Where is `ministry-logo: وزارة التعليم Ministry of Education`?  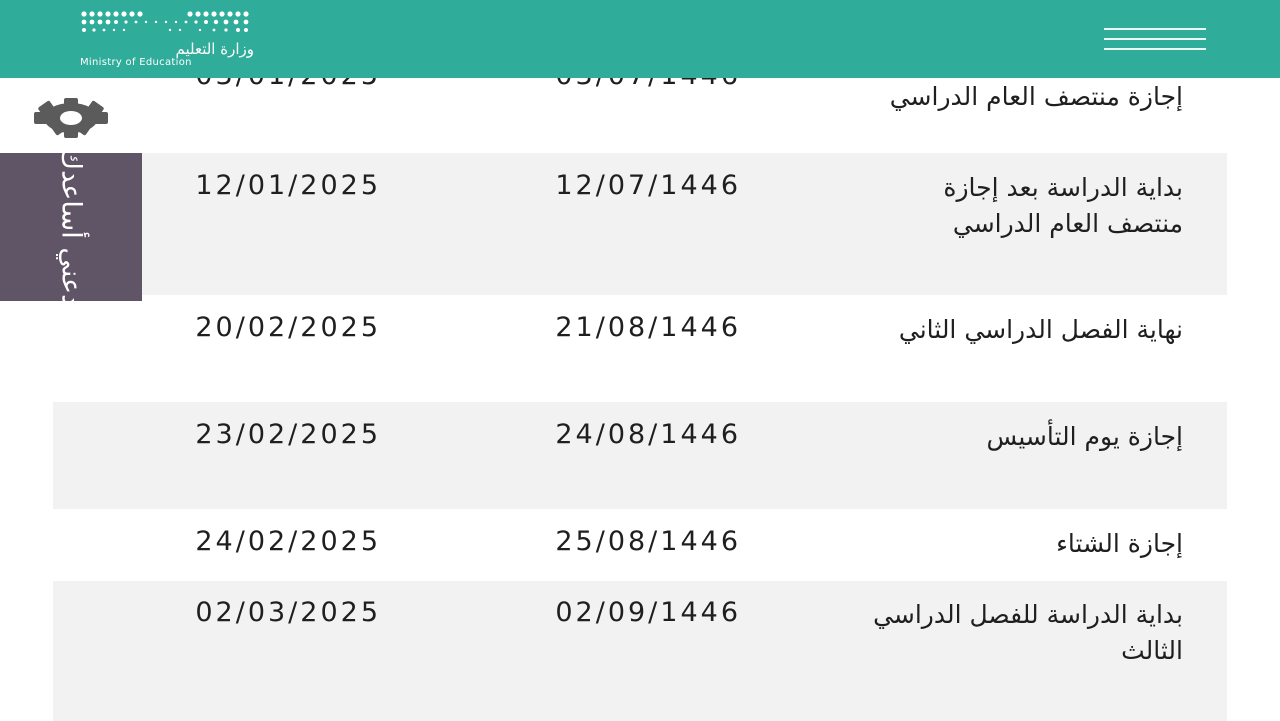
ministry-logo: وزارة التعليم Ministry of Education is located at coordinates (168, 39).